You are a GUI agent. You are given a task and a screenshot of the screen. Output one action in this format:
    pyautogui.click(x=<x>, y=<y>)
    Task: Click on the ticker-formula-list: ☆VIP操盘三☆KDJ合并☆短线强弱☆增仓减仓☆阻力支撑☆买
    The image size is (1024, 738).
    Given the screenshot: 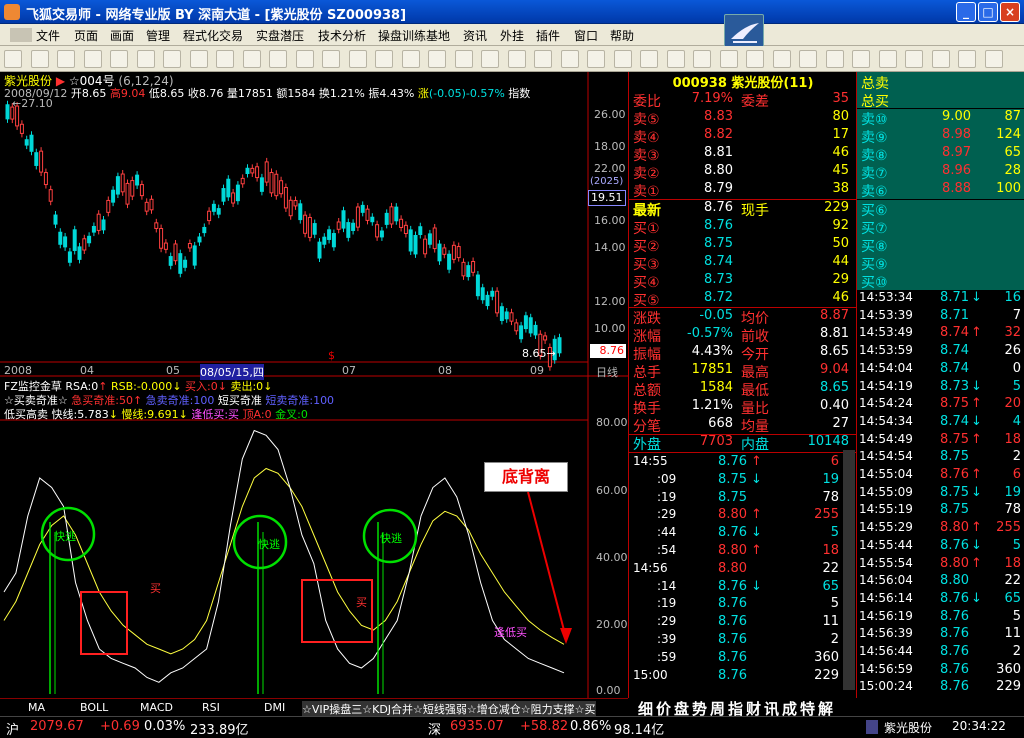 What is the action you would take?
    pyautogui.click(x=449, y=709)
    